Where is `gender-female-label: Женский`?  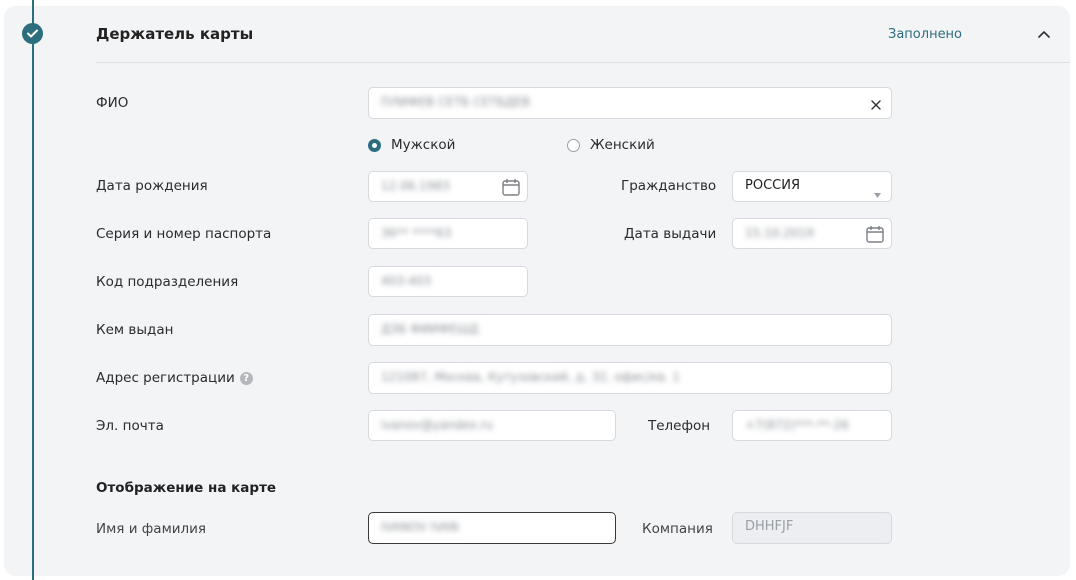 gender-female-label: Женский is located at coordinates (622, 145).